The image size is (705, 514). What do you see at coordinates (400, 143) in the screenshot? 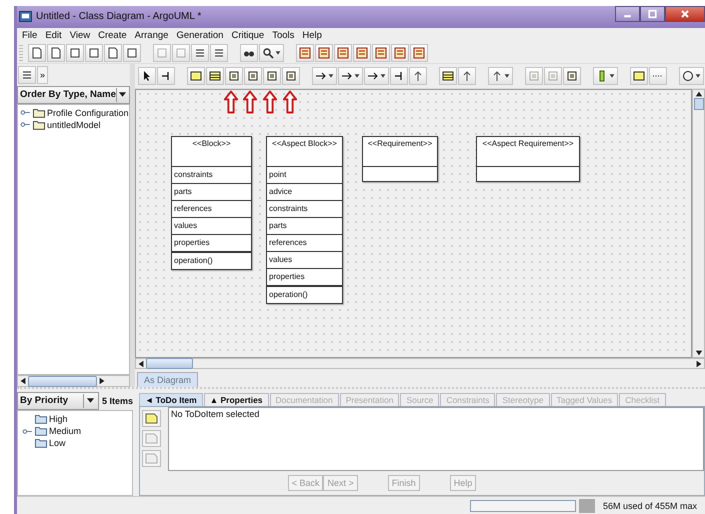
I see `stereotype-label: <<Requirement>>` at bounding box center [400, 143].